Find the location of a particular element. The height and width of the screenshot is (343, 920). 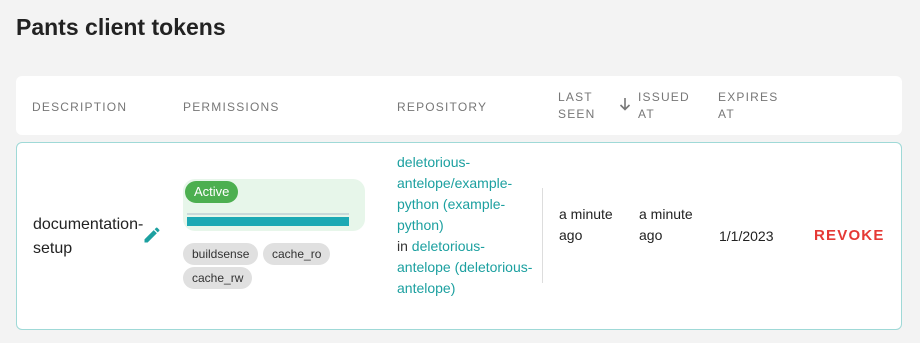

column-header-issued-at-line2: AT is located at coordinates (646, 114).